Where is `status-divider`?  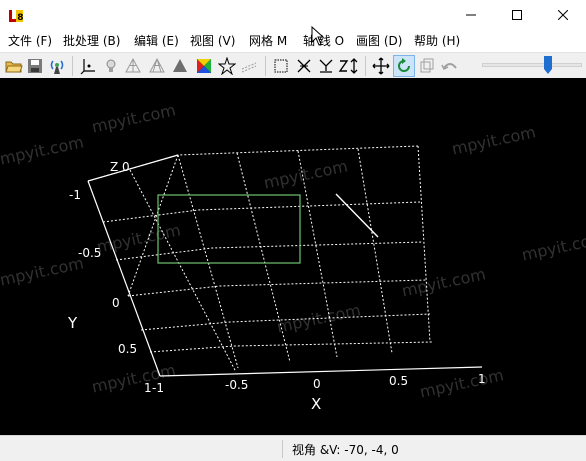
status-divider is located at coordinates (282, 449).